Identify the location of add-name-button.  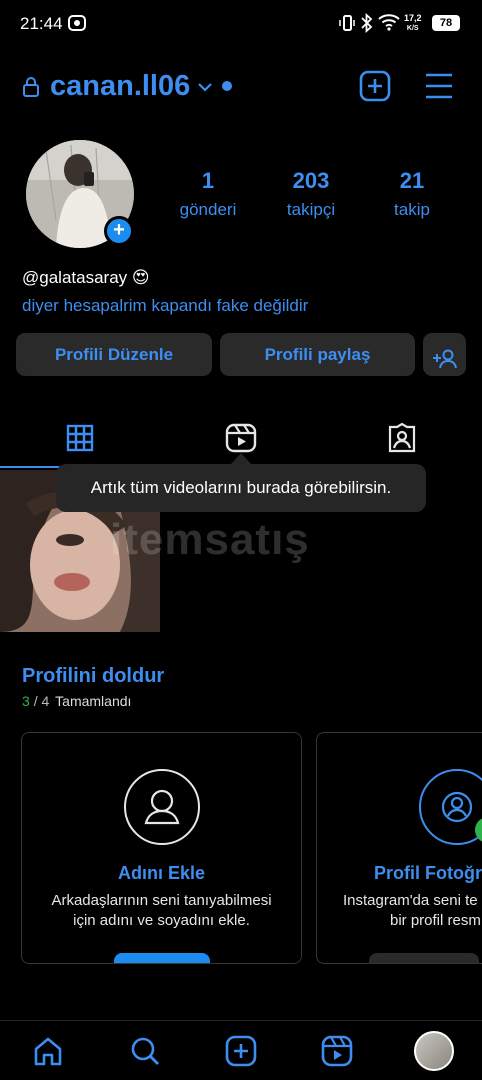
(162, 958).